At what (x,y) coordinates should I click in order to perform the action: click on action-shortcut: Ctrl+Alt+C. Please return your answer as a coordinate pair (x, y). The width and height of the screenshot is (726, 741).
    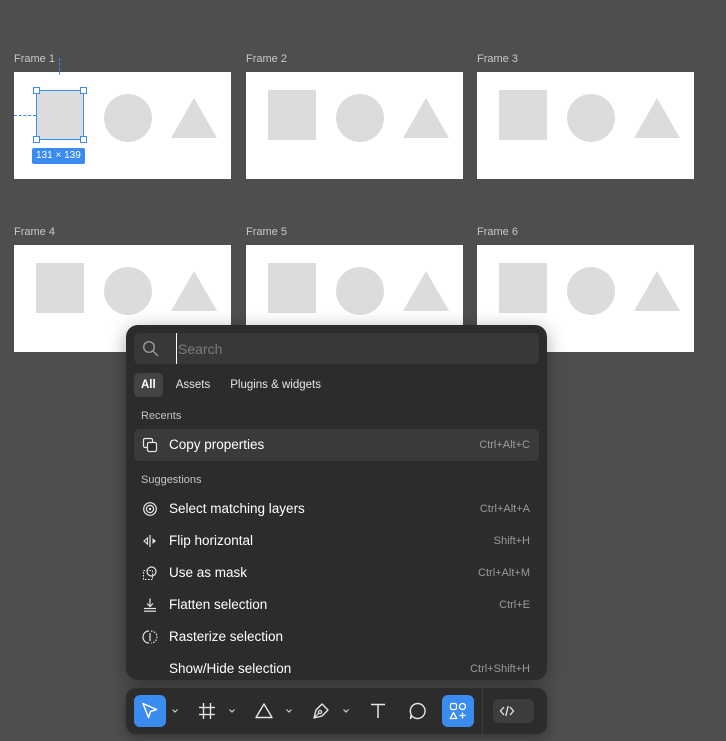
    Looking at the image, I should click on (504, 445).